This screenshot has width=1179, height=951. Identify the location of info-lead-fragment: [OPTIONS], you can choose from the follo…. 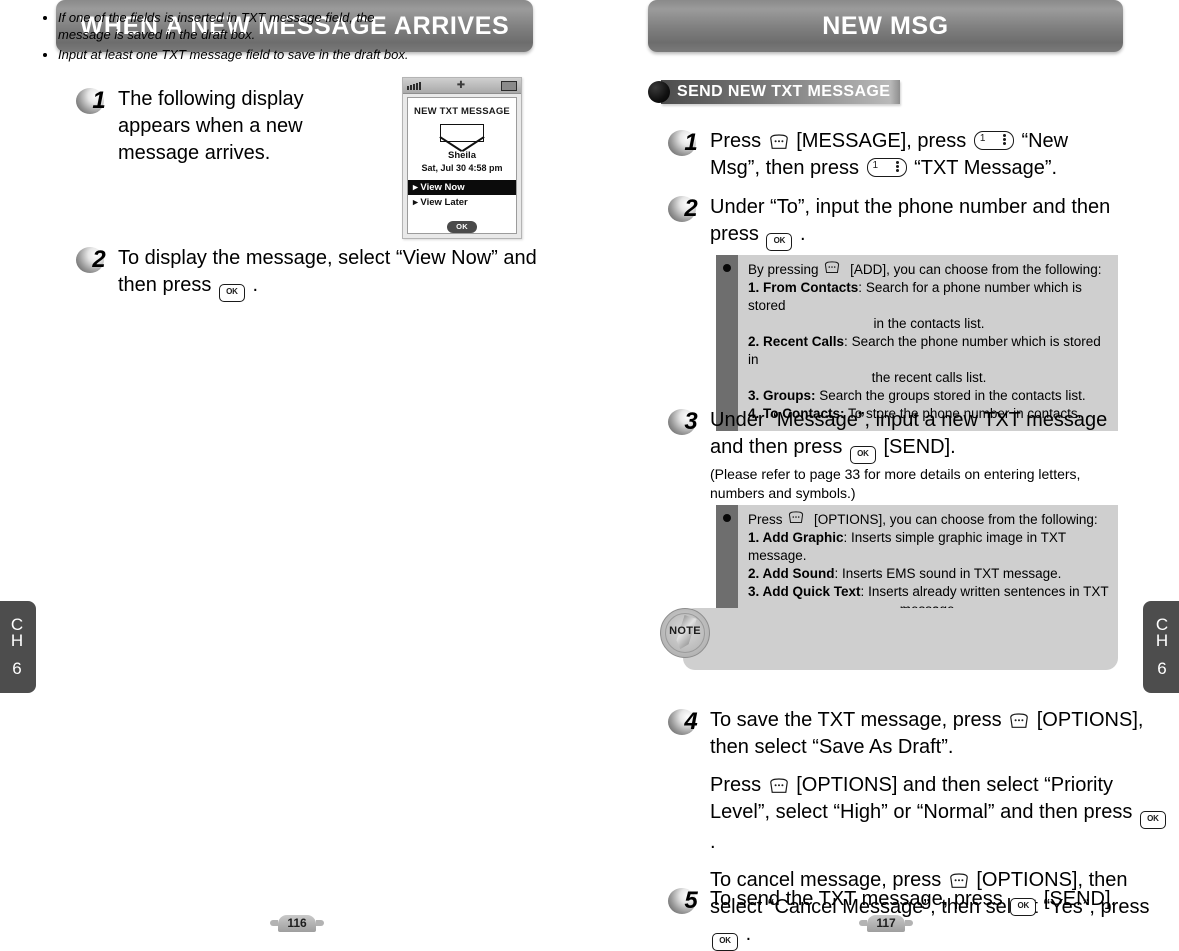
(956, 519).